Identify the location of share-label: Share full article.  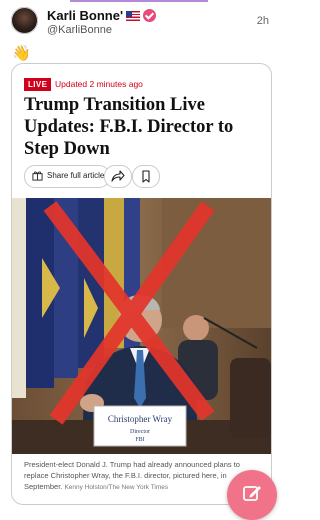
(76, 175).